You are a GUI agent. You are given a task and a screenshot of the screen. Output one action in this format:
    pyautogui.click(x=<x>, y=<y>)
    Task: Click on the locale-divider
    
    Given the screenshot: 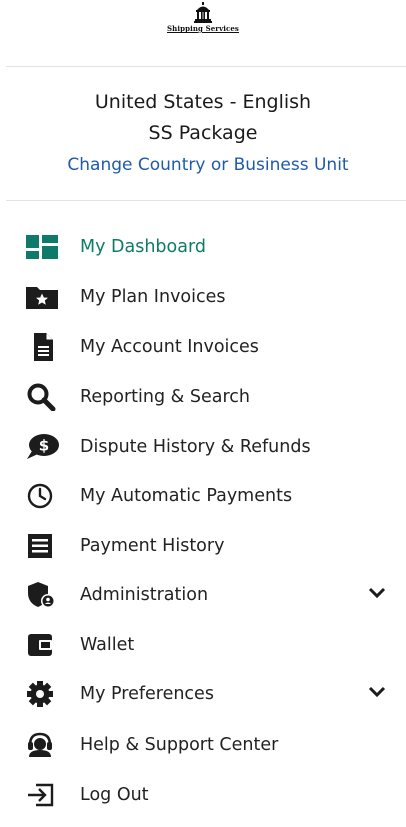 What is the action you would take?
    pyautogui.click(x=206, y=200)
    